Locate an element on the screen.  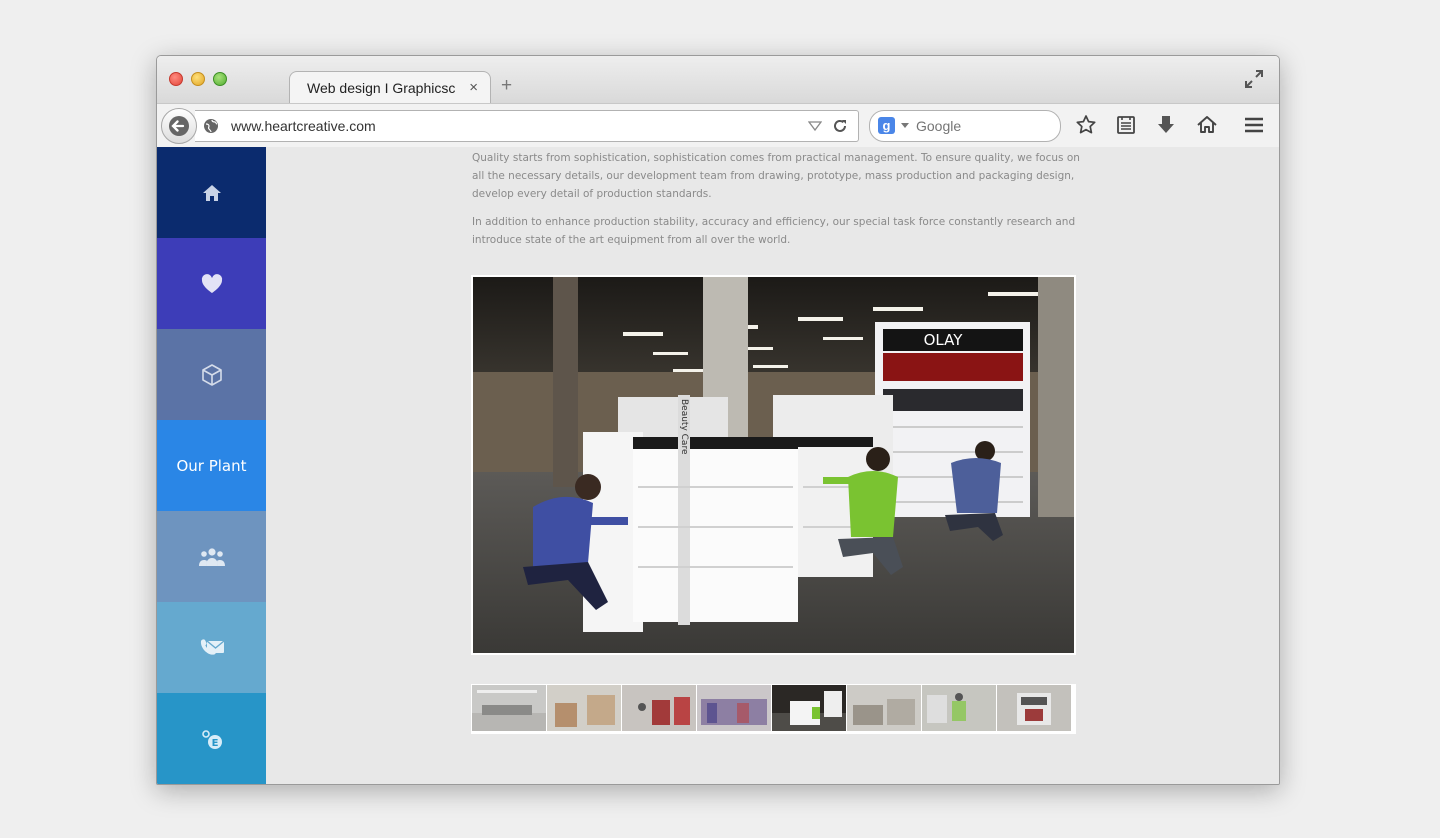
browser-tab: Web design I Graphicsc × is located at coordinates (390, 88).